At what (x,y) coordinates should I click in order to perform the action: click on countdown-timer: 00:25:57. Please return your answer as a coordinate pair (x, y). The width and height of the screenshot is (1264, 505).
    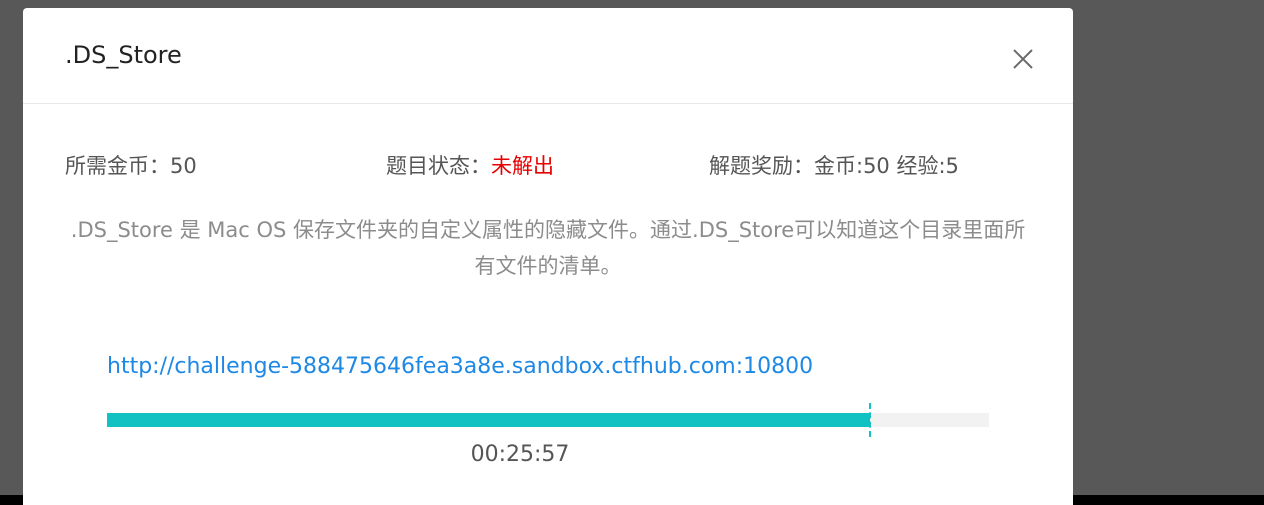
    Looking at the image, I should click on (520, 454).